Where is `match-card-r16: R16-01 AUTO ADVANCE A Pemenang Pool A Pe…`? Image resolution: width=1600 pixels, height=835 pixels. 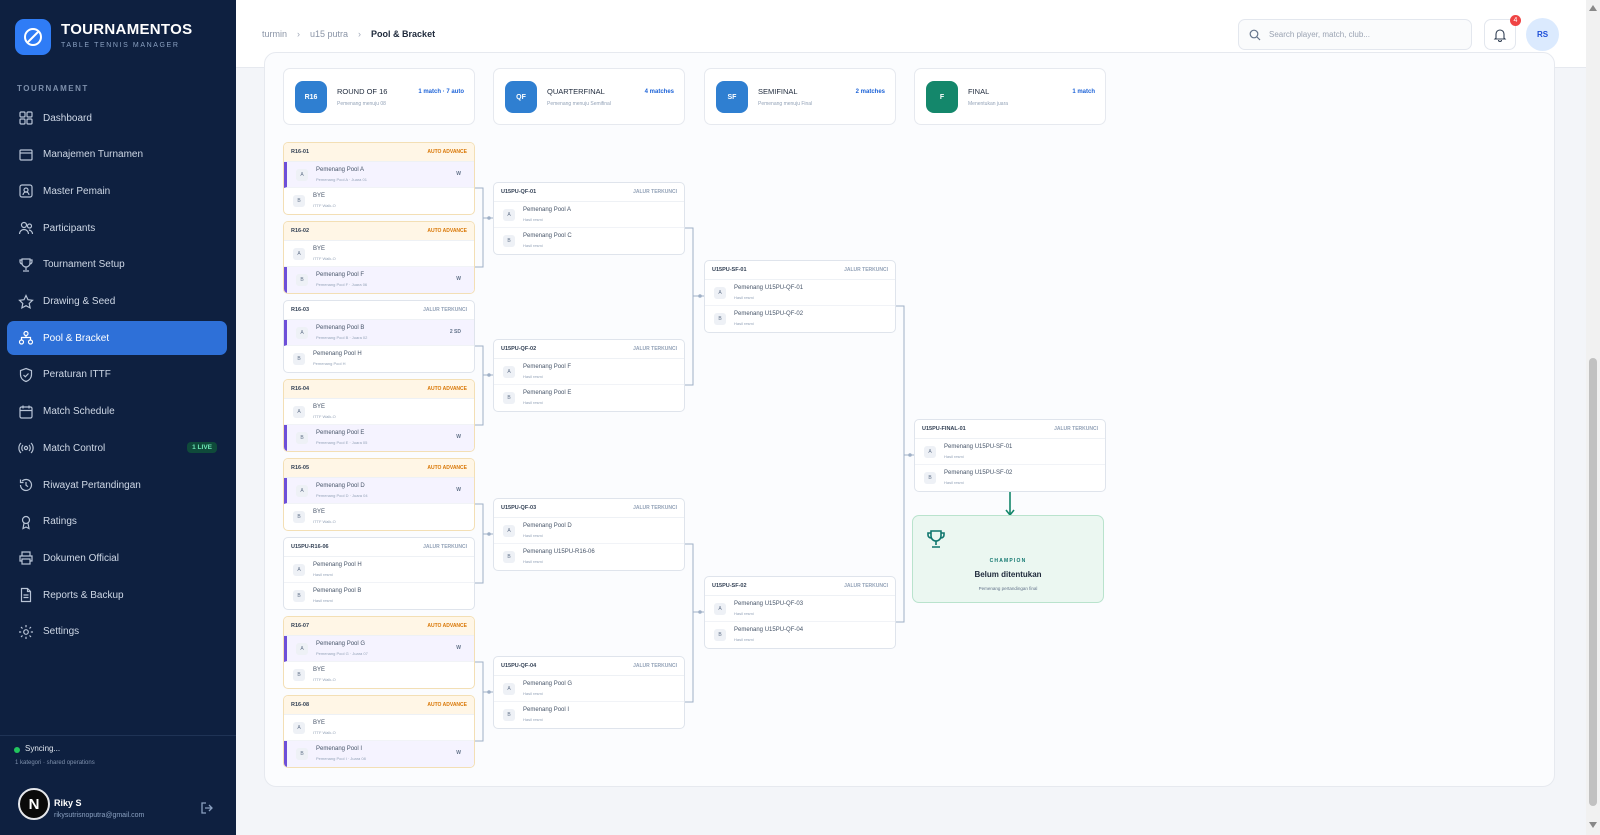 match-card-r16: R16-01 AUTO ADVANCE A Pemenang Pool A Pe… is located at coordinates (379, 178).